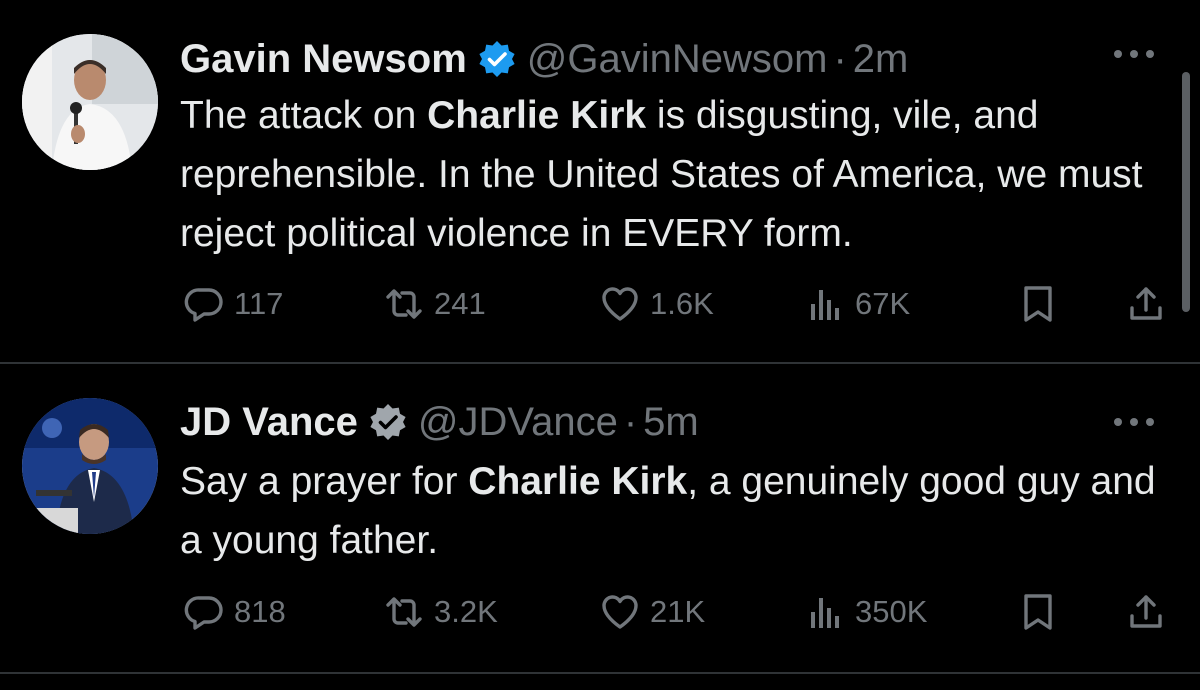  I want to click on reply-count: 818, so click(260, 611).